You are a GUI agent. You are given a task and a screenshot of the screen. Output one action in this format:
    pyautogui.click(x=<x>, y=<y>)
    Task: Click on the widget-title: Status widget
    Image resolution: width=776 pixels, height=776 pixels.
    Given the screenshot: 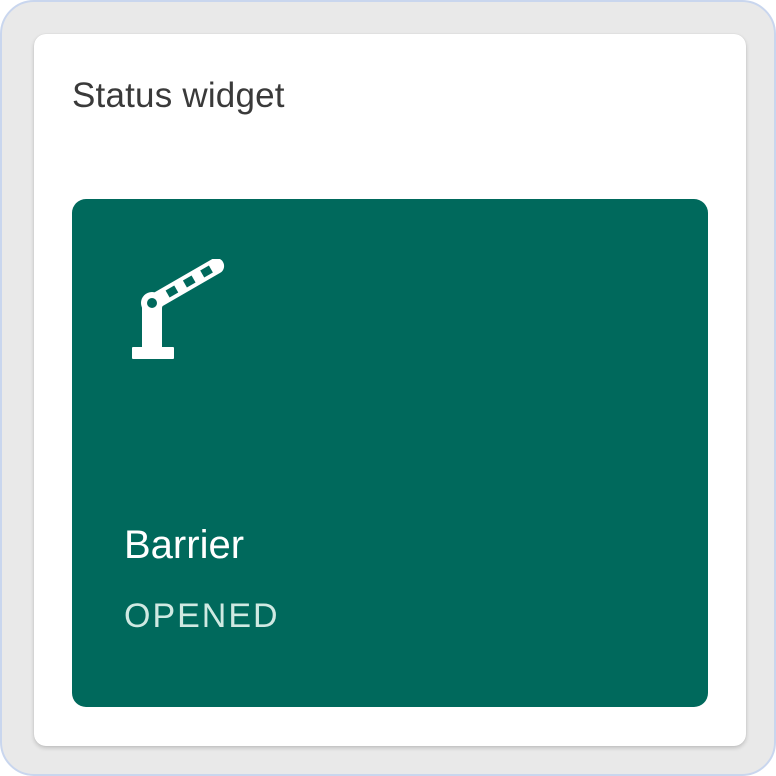 What is the action you would take?
    pyautogui.click(x=178, y=95)
    